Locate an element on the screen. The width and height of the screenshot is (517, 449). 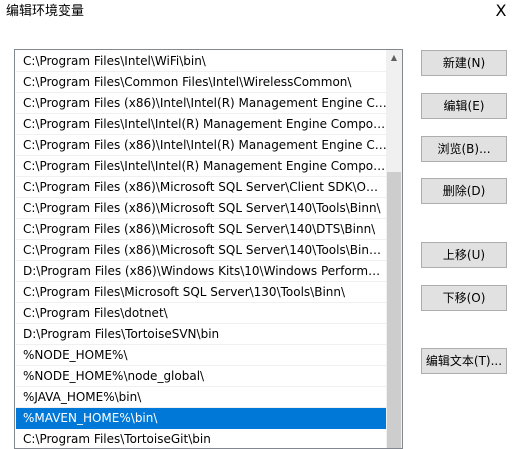
path-list-item: C:\Program Files\TortoiseGit\bin is located at coordinates (201, 438).